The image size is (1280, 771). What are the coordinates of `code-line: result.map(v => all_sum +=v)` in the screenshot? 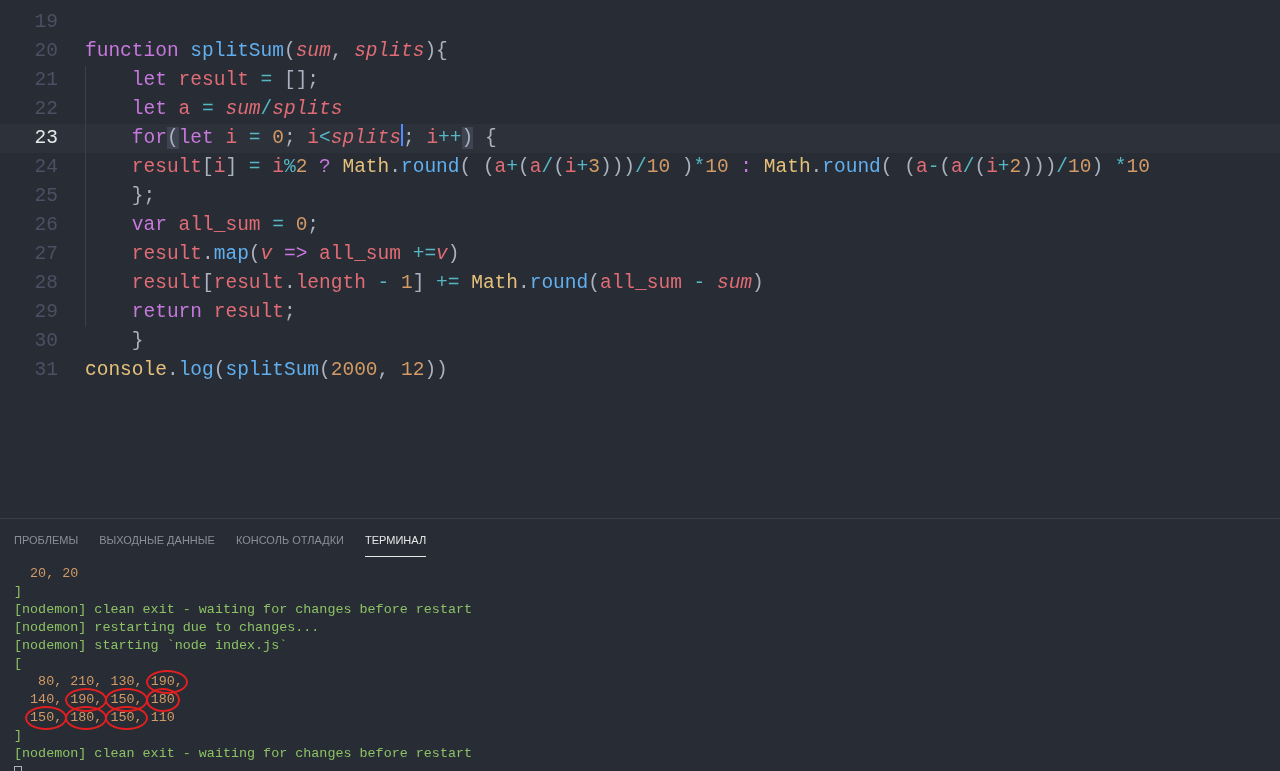 It's located at (295, 254).